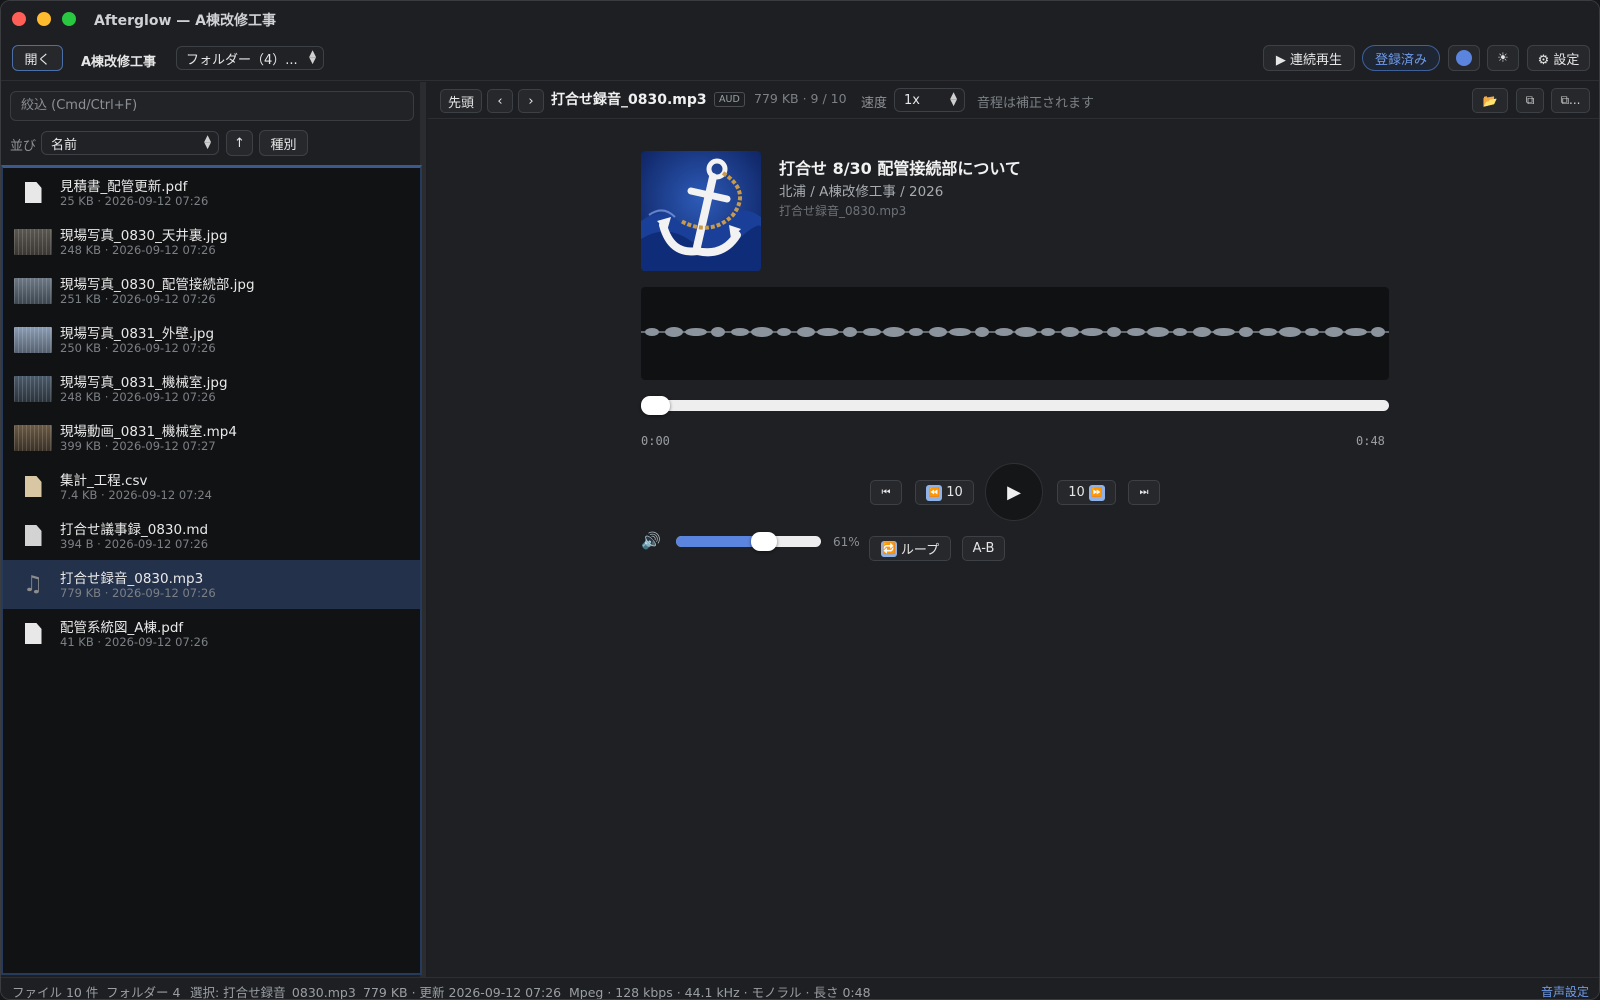 This screenshot has height=1000, width=1600. What do you see at coordinates (912, 100) in the screenshot?
I see `speed-select-value: 1x` at bounding box center [912, 100].